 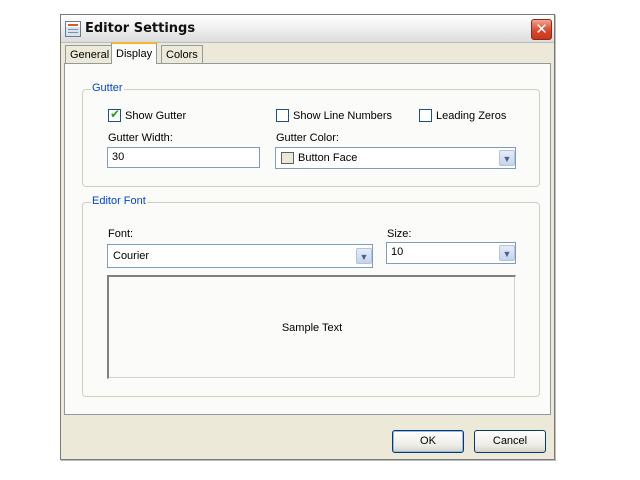 What do you see at coordinates (307, 138) in the screenshot?
I see `gutter-color-label: Gutter Color:` at bounding box center [307, 138].